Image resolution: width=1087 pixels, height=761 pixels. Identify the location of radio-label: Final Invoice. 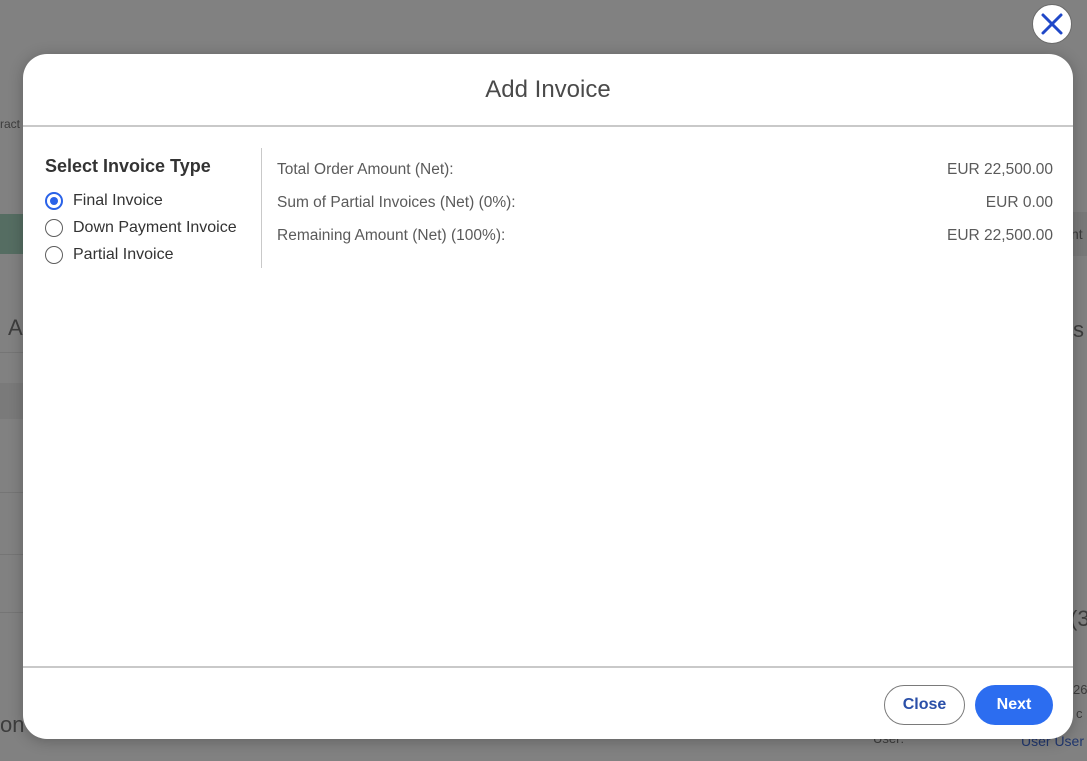
(118, 200).